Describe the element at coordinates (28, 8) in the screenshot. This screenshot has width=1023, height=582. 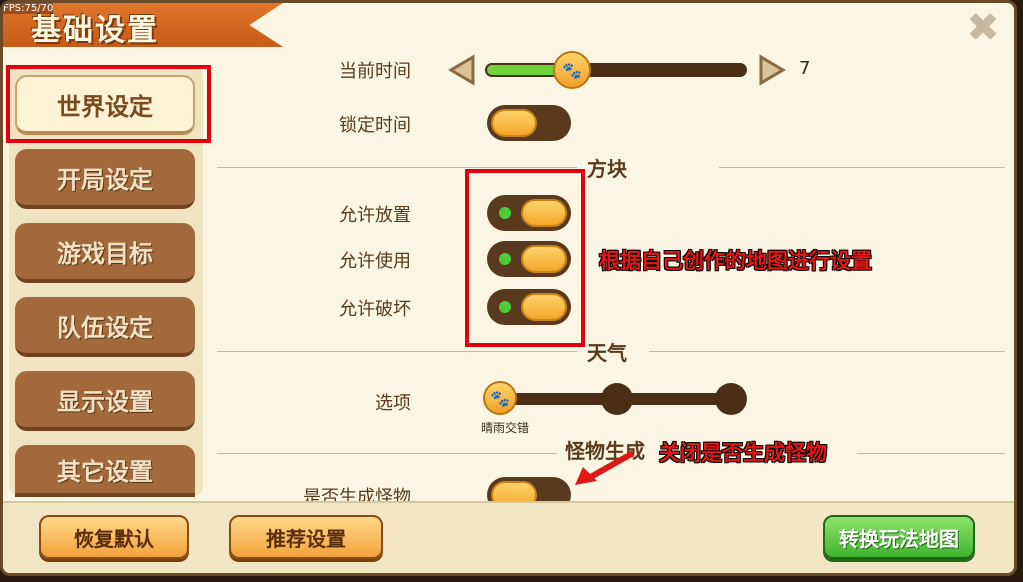
I see `fps-counter: FPS:75/70` at that location.